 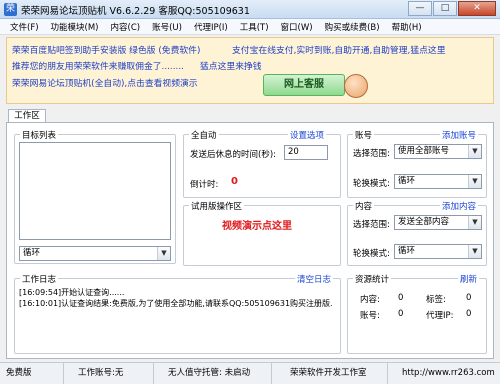 What do you see at coordinates (307, 135) in the screenshot?
I see `settings-link: 设置选项` at bounding box center [307, 135].